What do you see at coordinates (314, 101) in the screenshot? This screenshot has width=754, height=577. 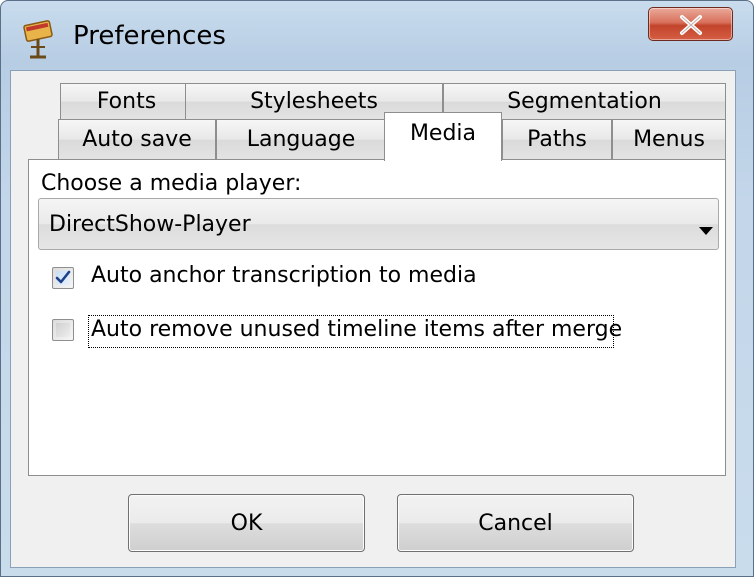 I see `tab-label: Stylesheets` at bounding box center [314, 101].